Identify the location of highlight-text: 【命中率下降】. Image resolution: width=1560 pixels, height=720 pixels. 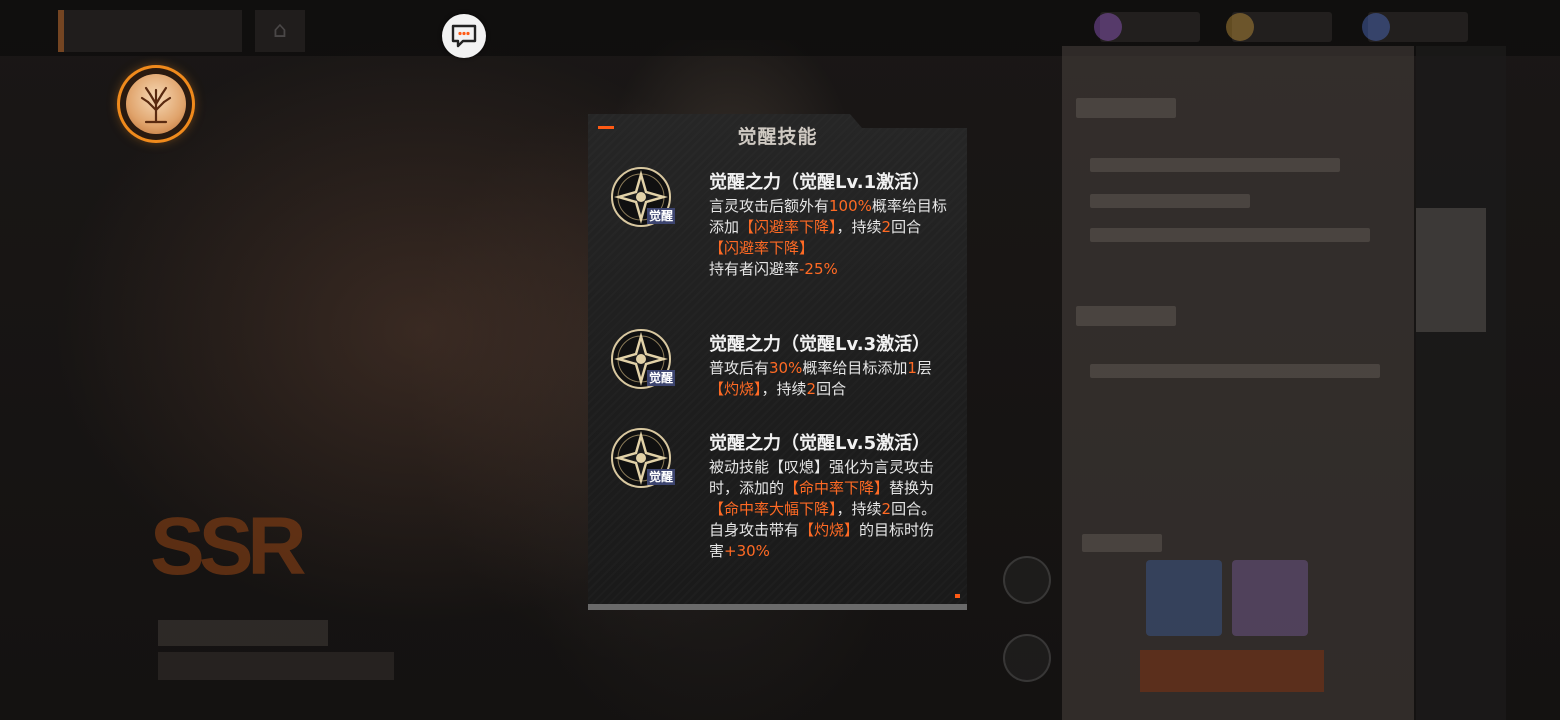
(837, 488).